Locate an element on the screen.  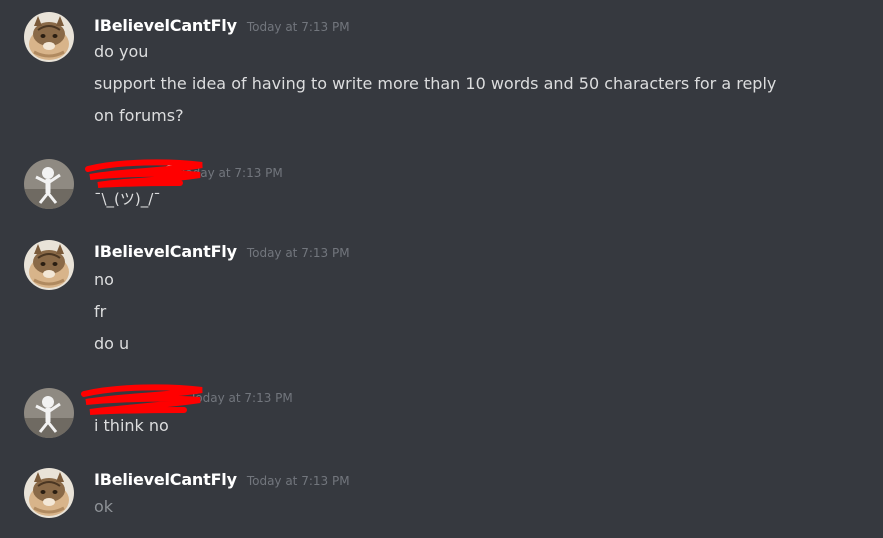
username: 6 is located at coordinates (134, 171).